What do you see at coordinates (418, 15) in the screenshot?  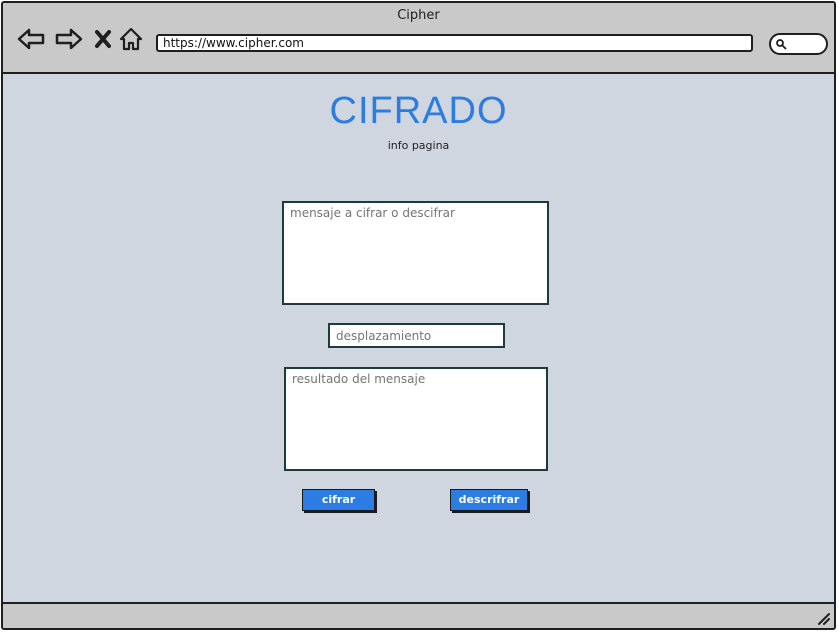 I see `window-title: Cipher` at bounding box center [418, 15].